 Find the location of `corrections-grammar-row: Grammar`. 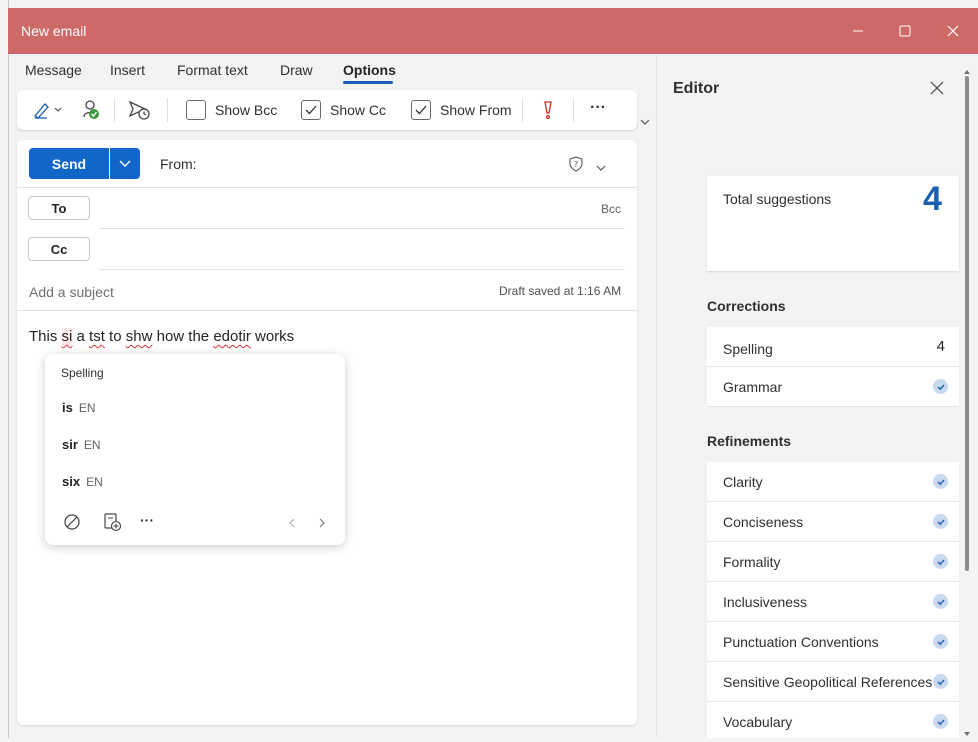

corrections-grammar-row: Grammar is located at coordinates (833, 387).